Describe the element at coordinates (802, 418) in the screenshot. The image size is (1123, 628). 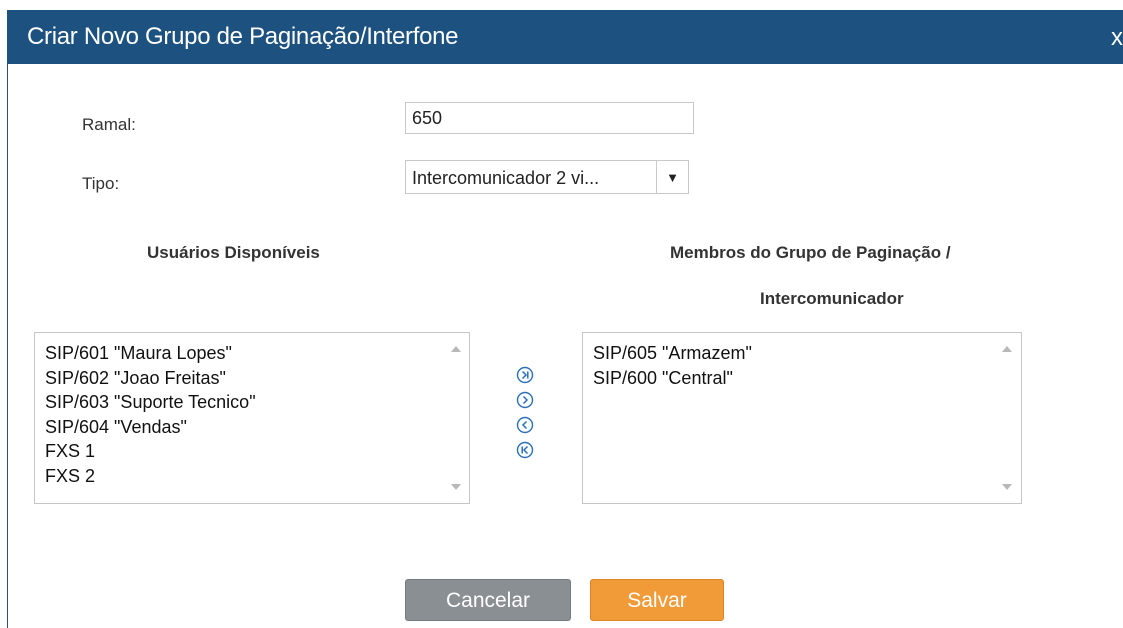
I see `group-members-list: SIP/605 "Armazem" SIP/600 "Central"` at that location.